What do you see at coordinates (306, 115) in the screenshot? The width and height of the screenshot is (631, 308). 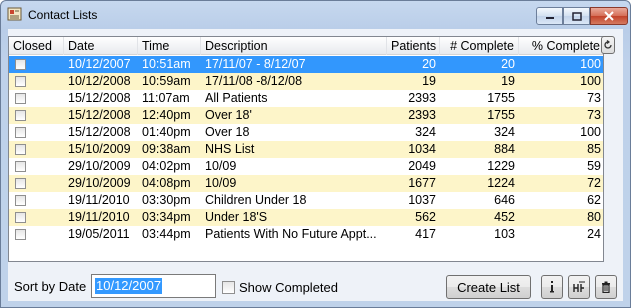 I see `table-row: 15/12/2008 12:40pm Over 18' 2393 1755 73` at bounding box center [306, 115].